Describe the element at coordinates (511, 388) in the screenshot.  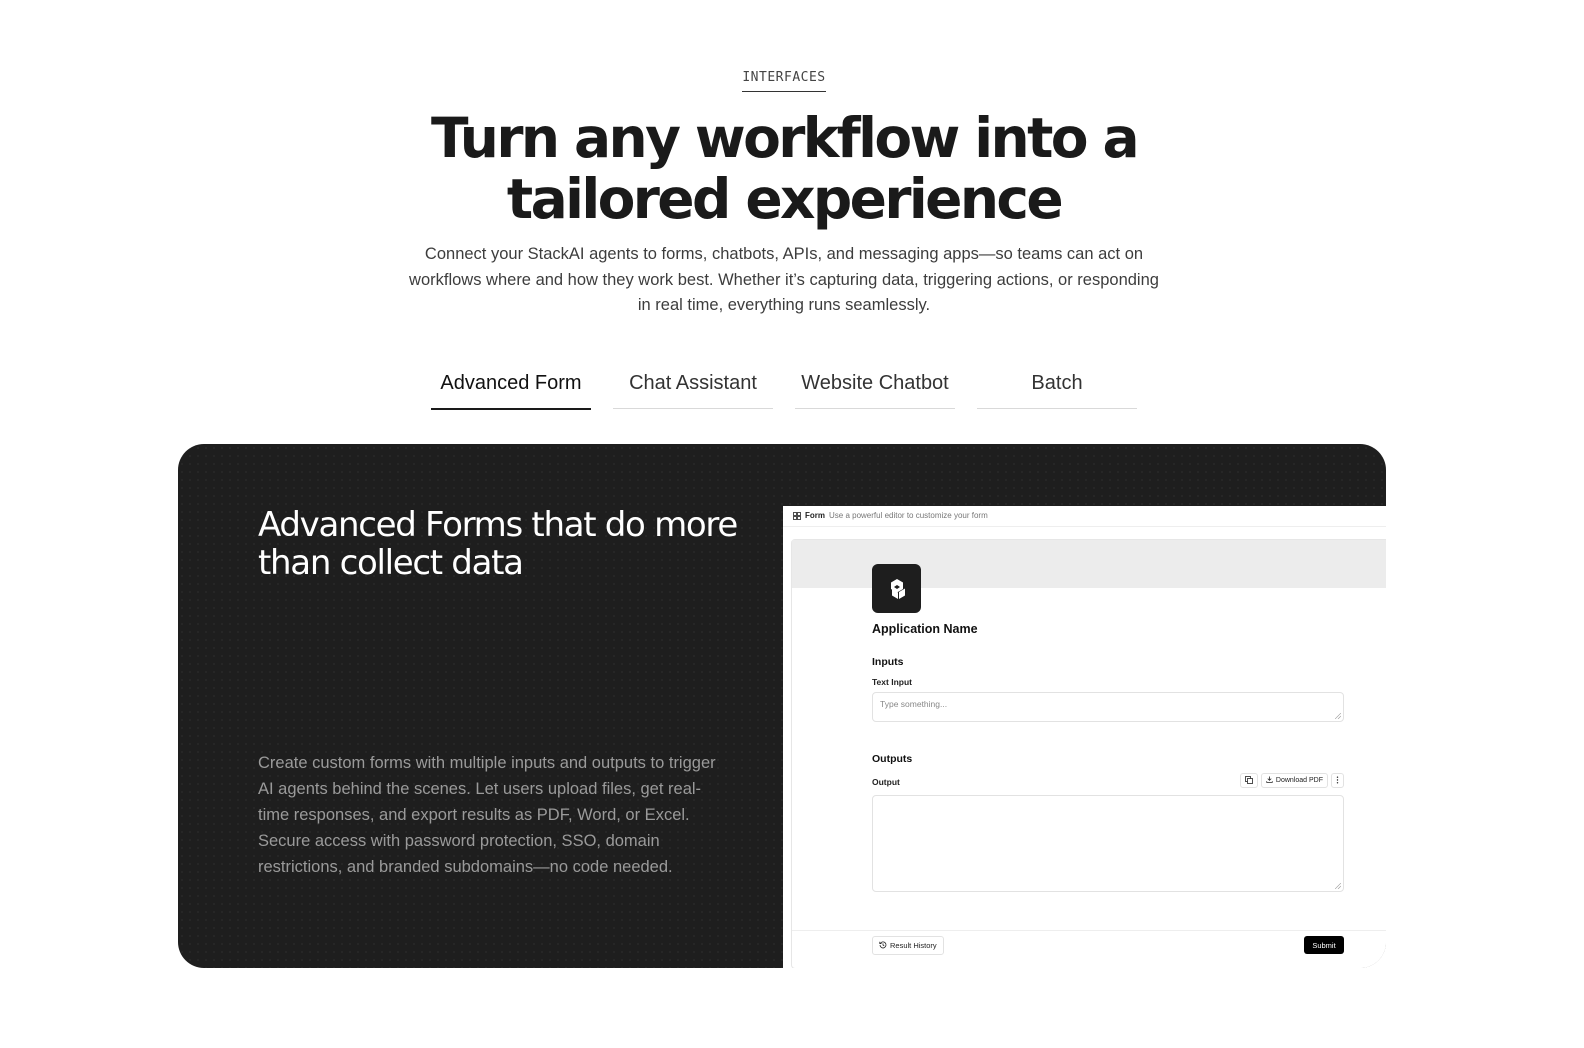
I see `tab-advanced-form: Advanced Form` at that location.